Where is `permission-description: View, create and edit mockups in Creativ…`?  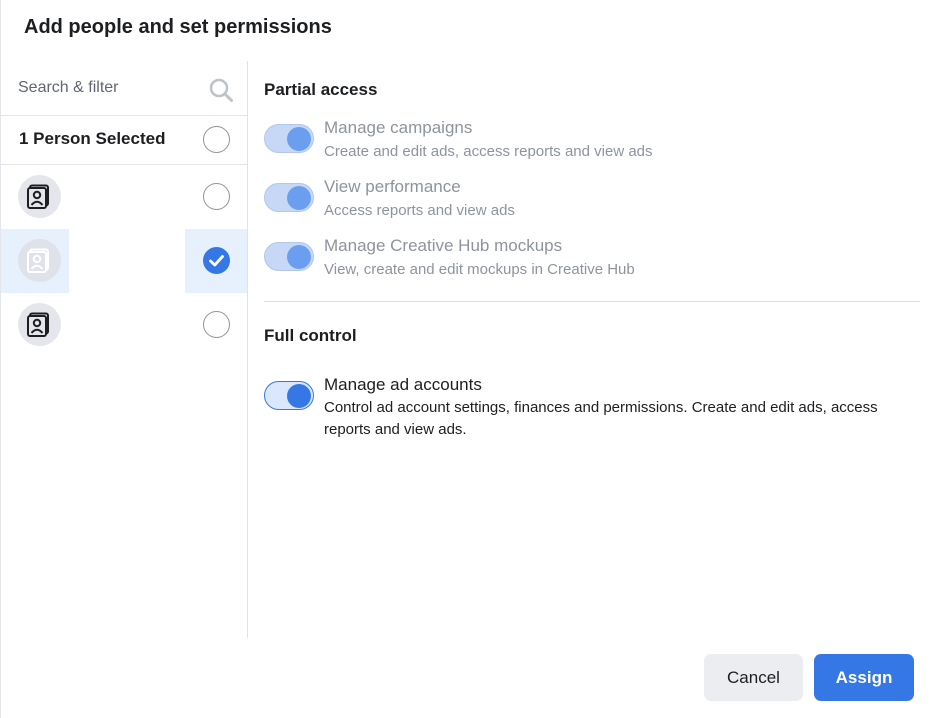
permission-description: View, create and edit mockups in Creativ… is located at coordinates (479, 269).